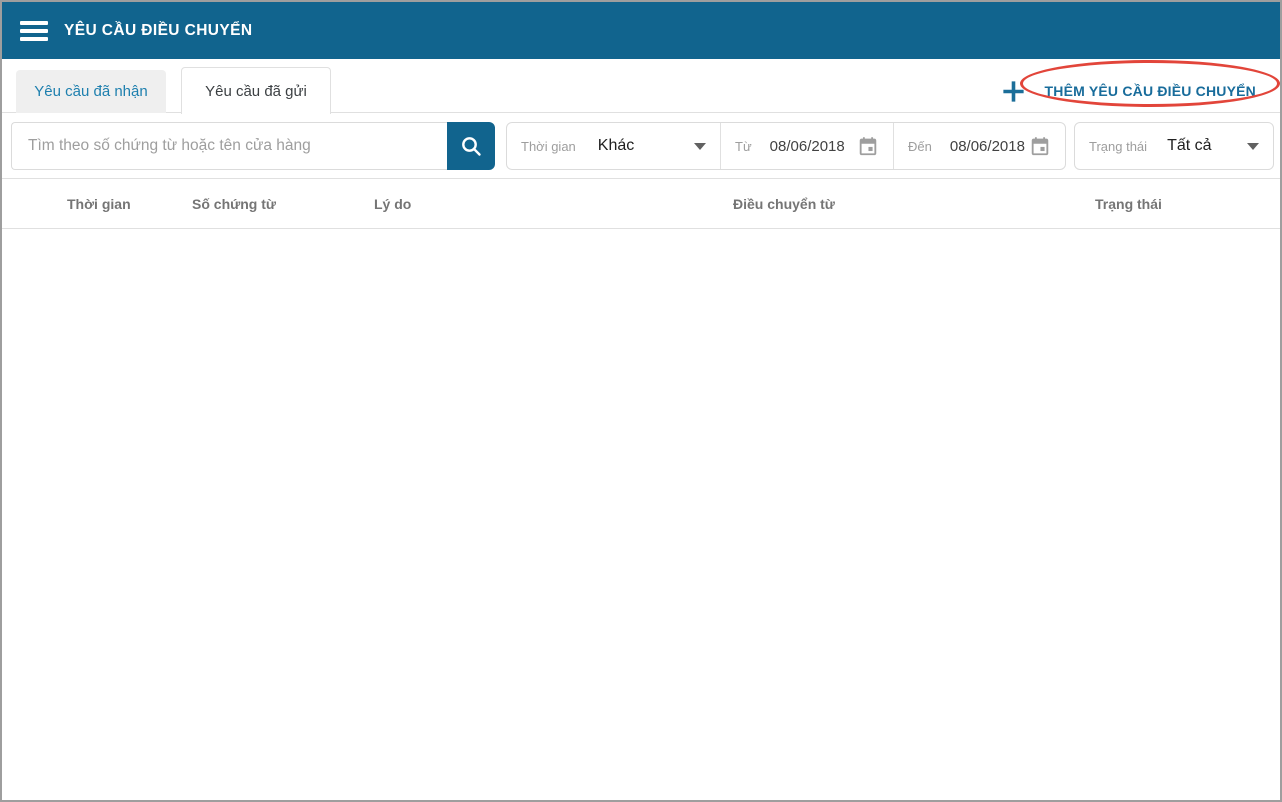  I want to click on menu-icon, so click(34, 30).